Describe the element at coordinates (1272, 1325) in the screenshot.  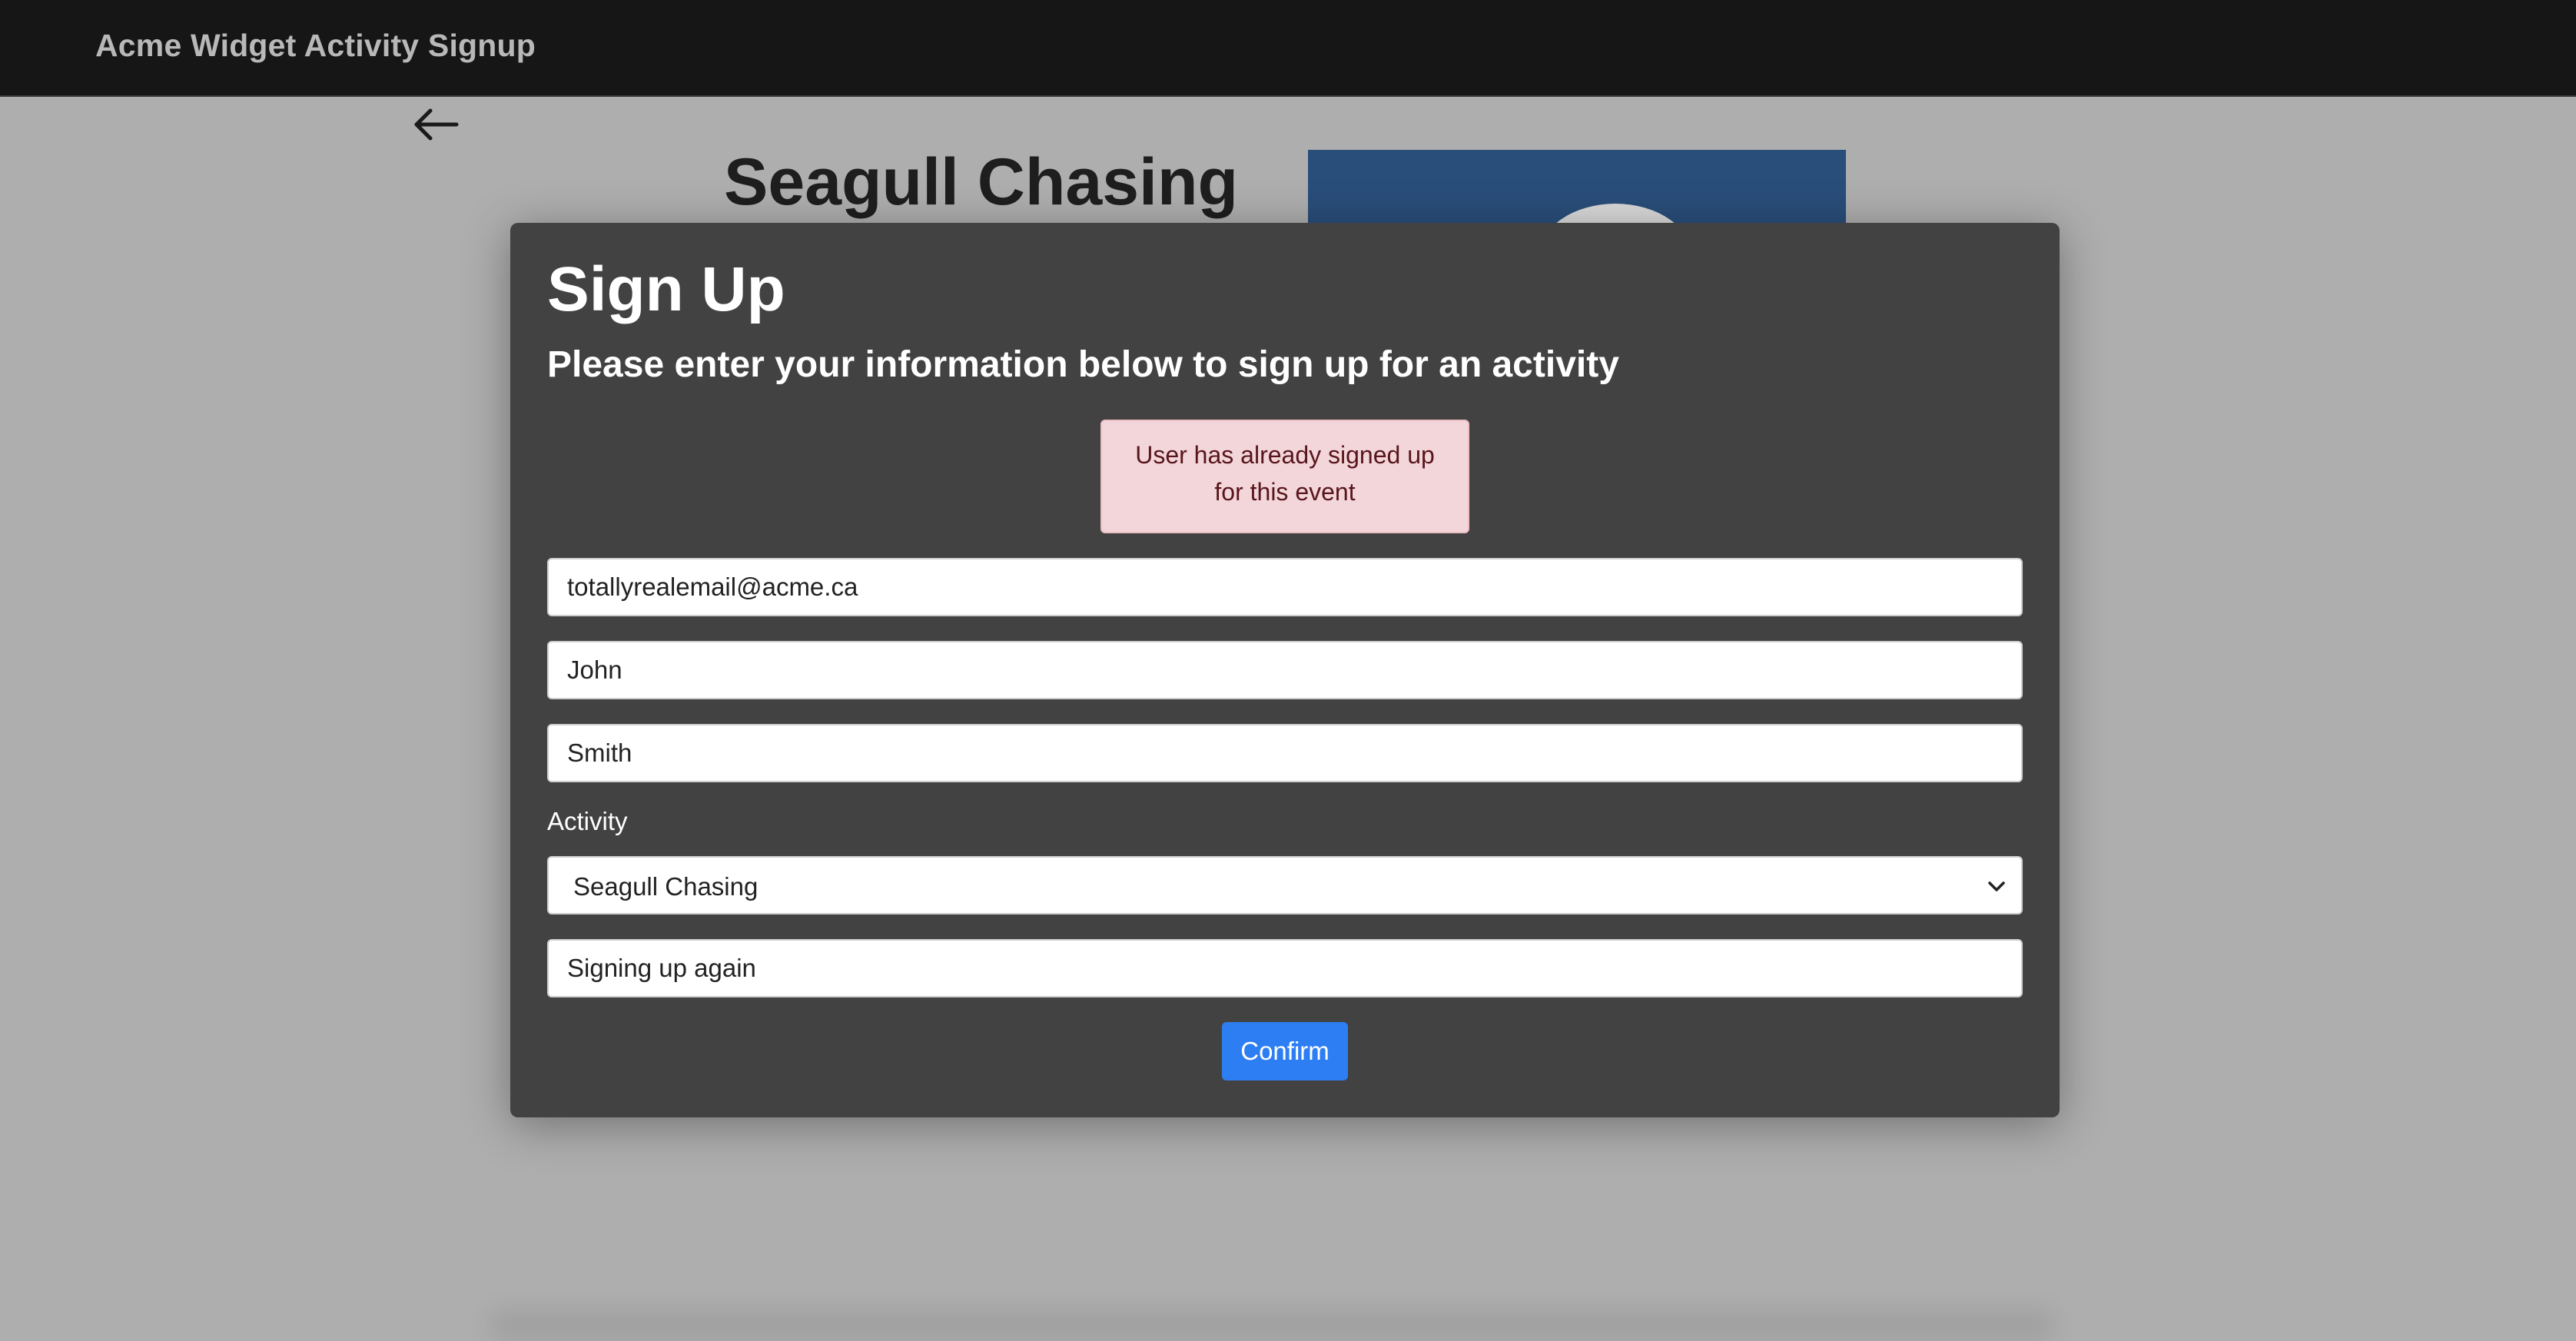
I see `background-shadow` at that location.